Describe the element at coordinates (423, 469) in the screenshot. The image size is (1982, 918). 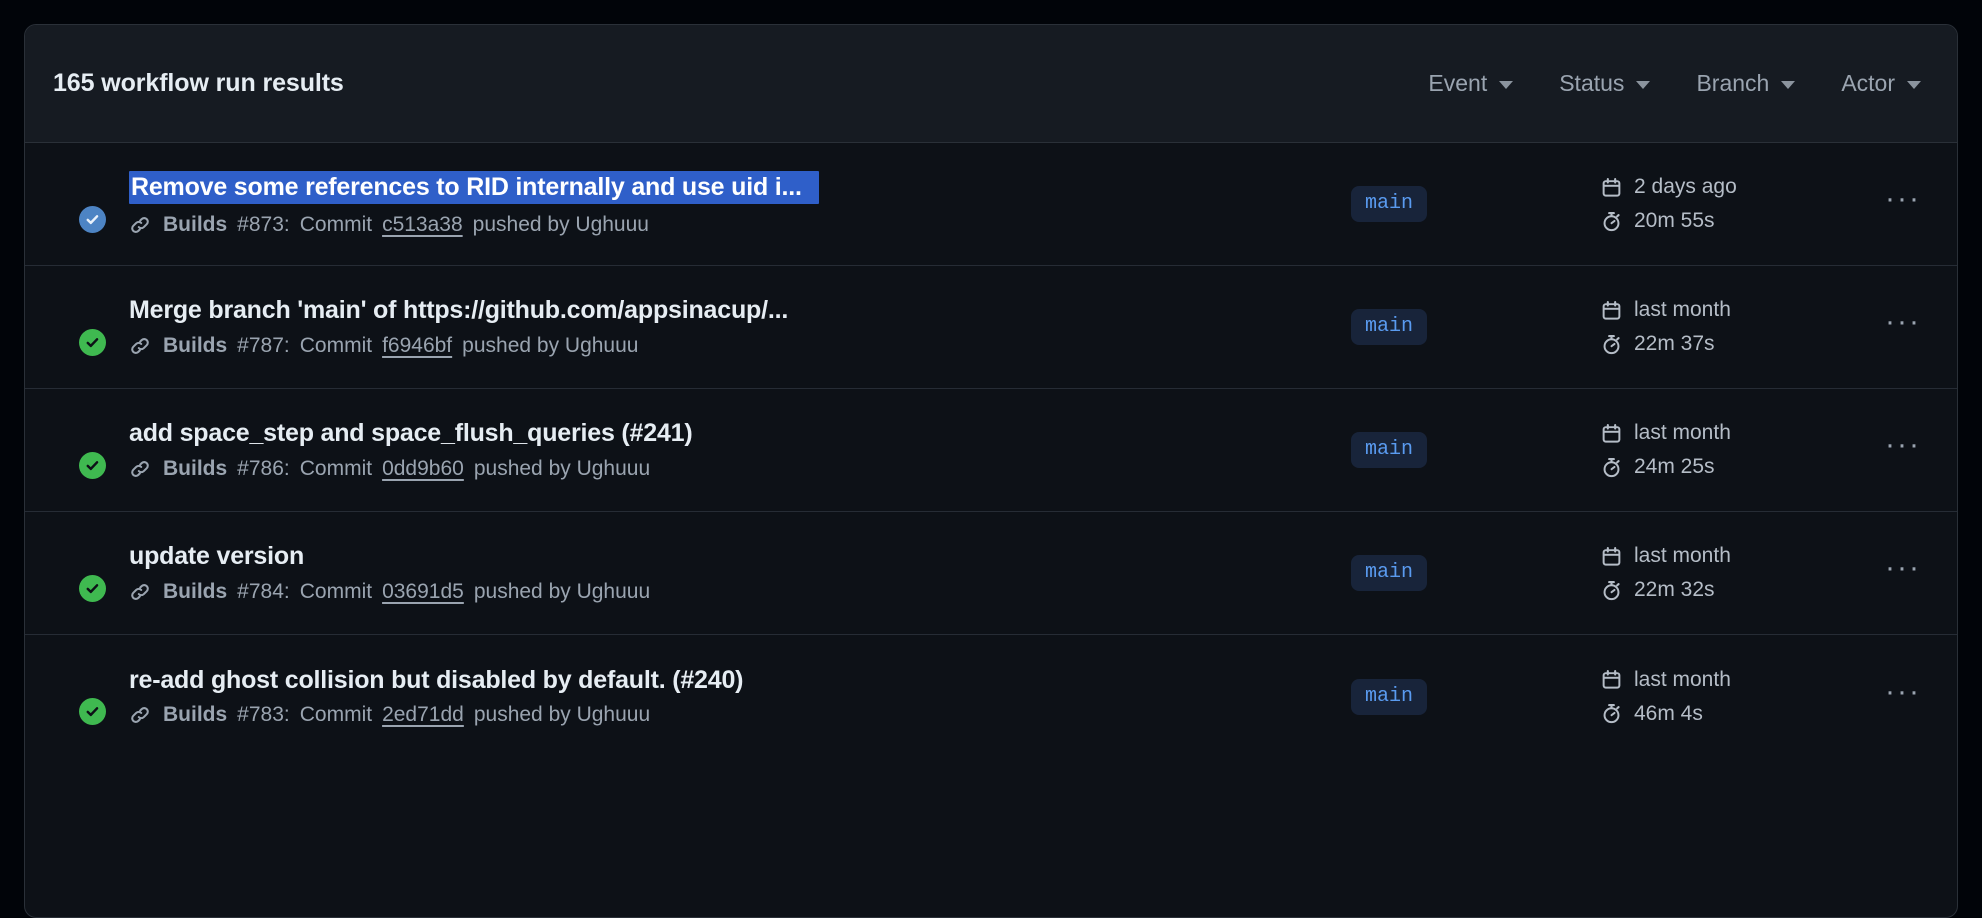
I see `commit-sha-link: 0dd9b60` at that location.